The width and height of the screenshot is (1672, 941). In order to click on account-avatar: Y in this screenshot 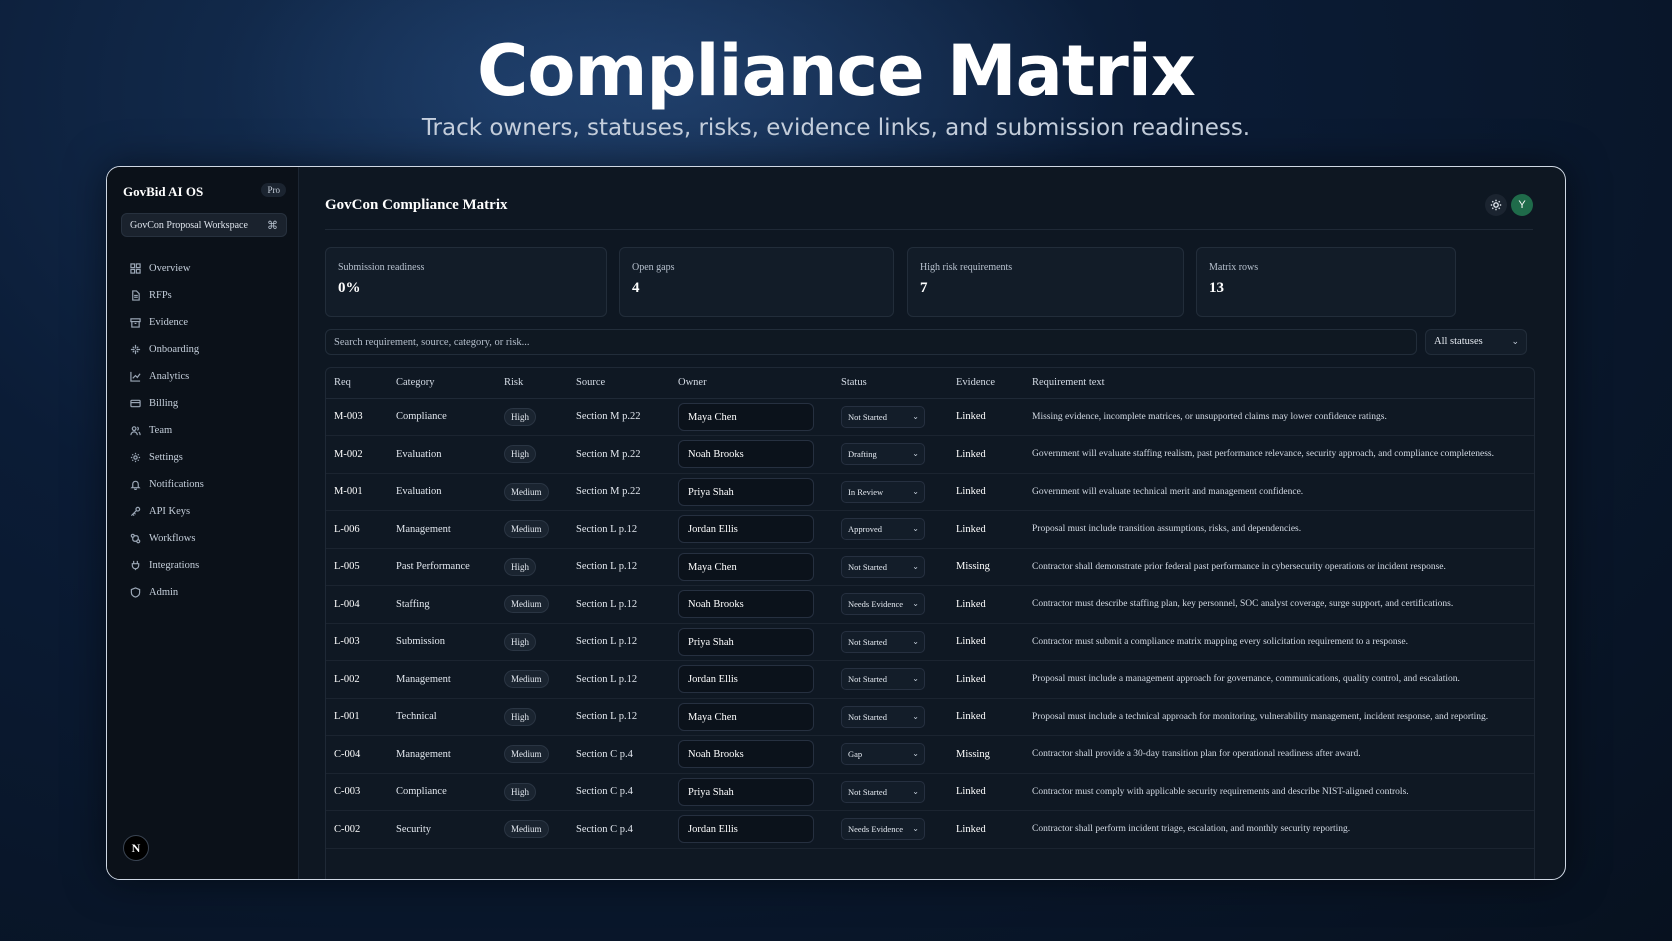, I will do `click(1522, 205)`.